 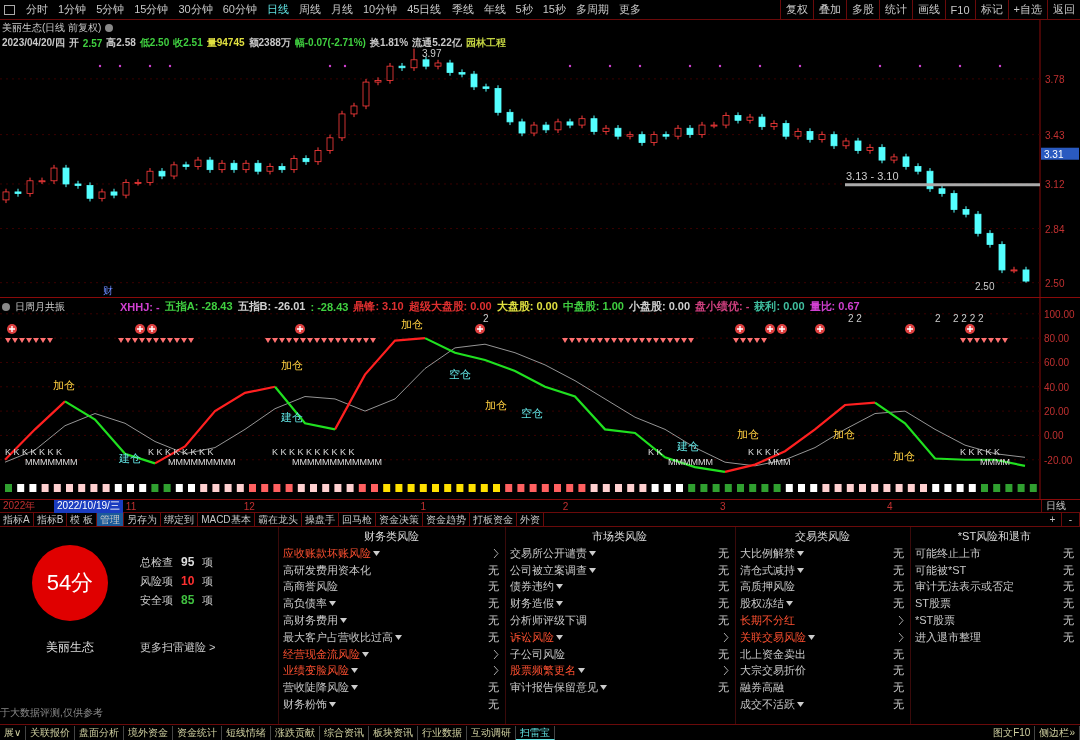 I want to click on risk-item: 子公司风险, so click(x=537, y=654).